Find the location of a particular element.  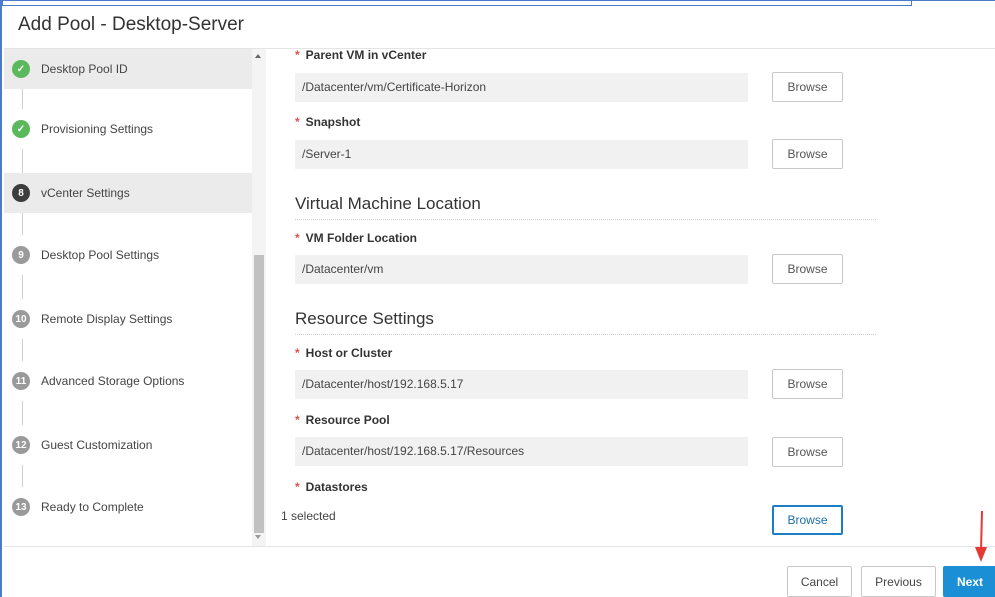

resource-pool-field: /Datacenter/host/192.168.5.17/Resources is located at coordinates (521, 451).